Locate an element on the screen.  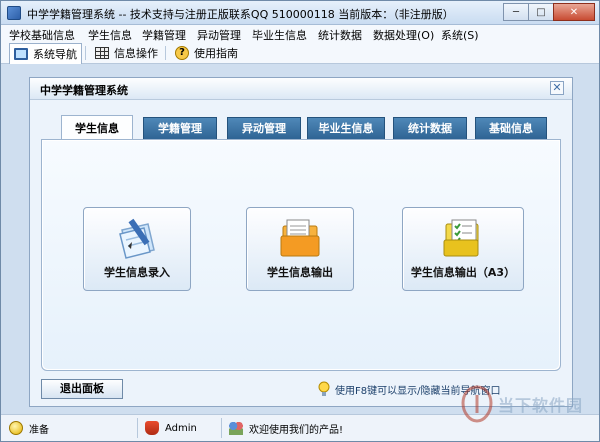
app-icon is located at coordinates (14, 13).